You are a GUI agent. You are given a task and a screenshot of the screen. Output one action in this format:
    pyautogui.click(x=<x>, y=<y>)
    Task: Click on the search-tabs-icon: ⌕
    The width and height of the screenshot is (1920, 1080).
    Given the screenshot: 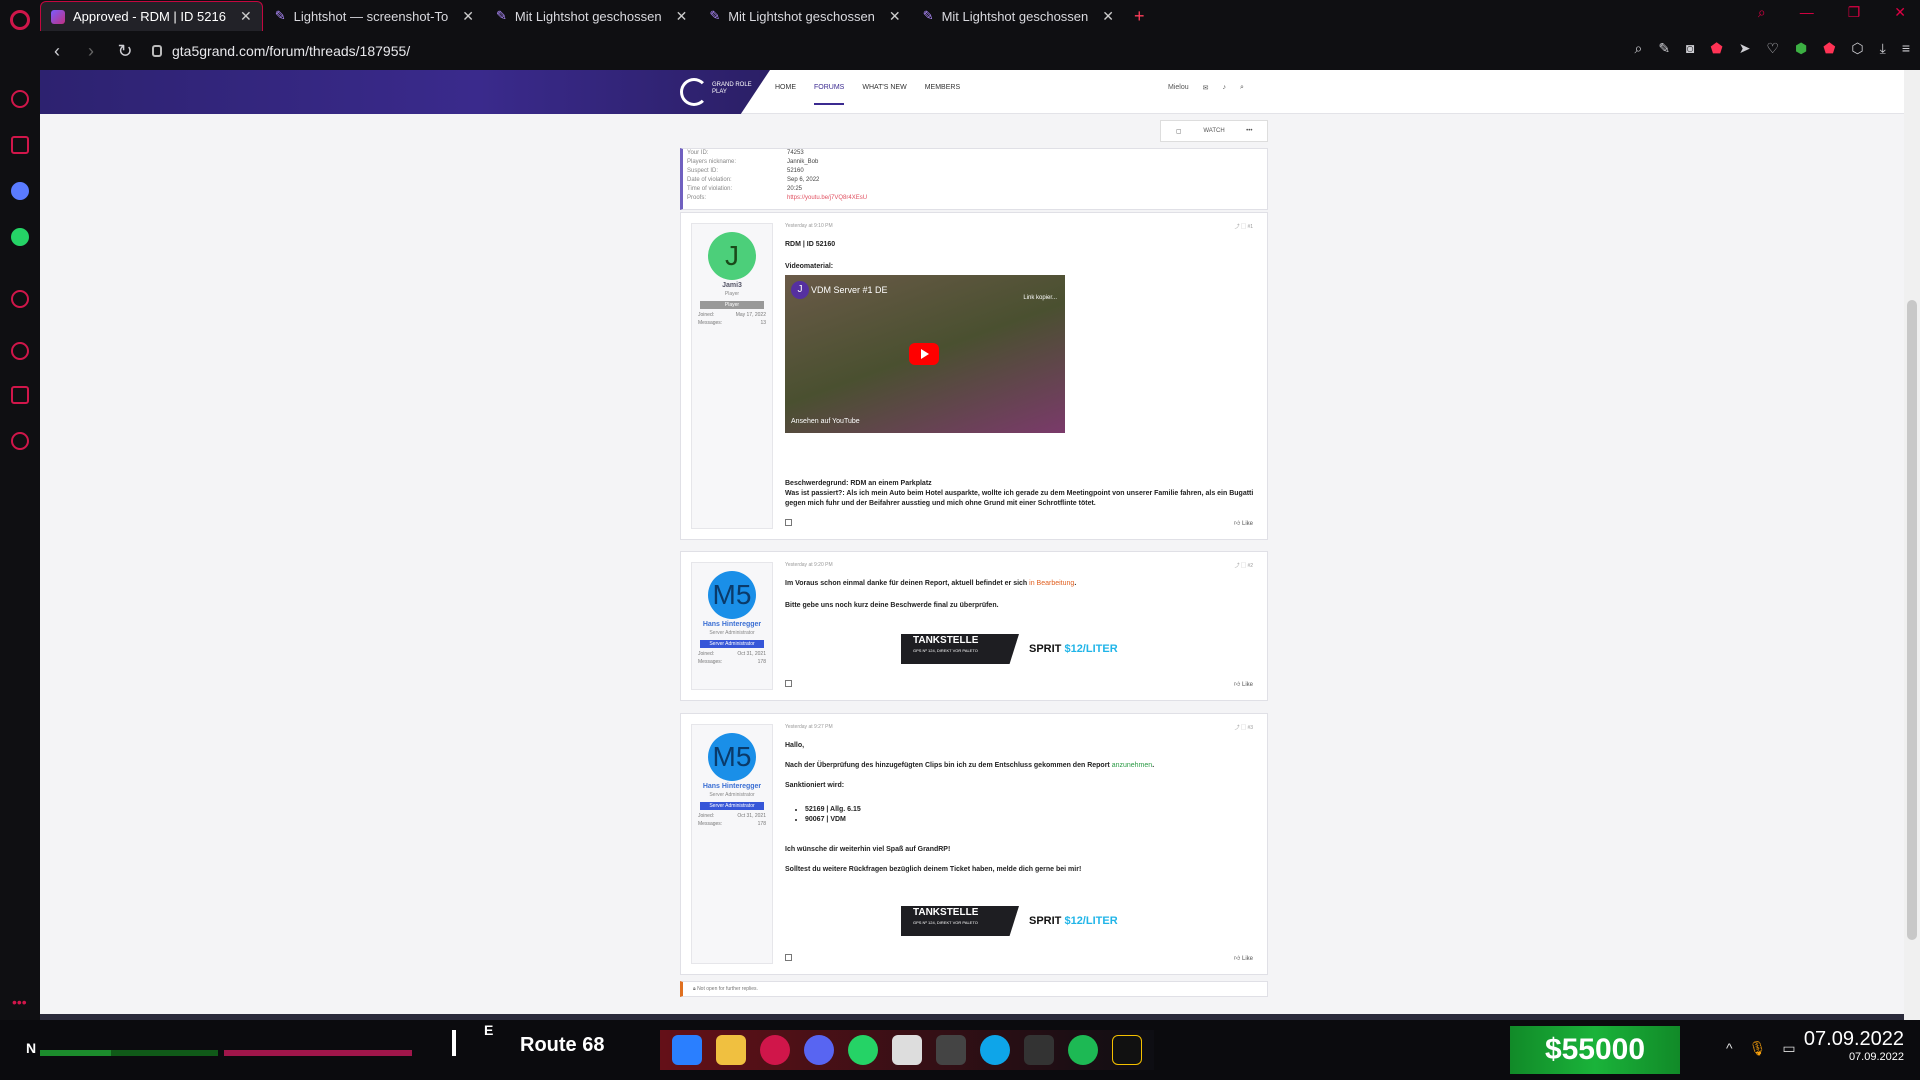 What is the action you would take?
    pyautogui.click(x=1762, y=12)
    